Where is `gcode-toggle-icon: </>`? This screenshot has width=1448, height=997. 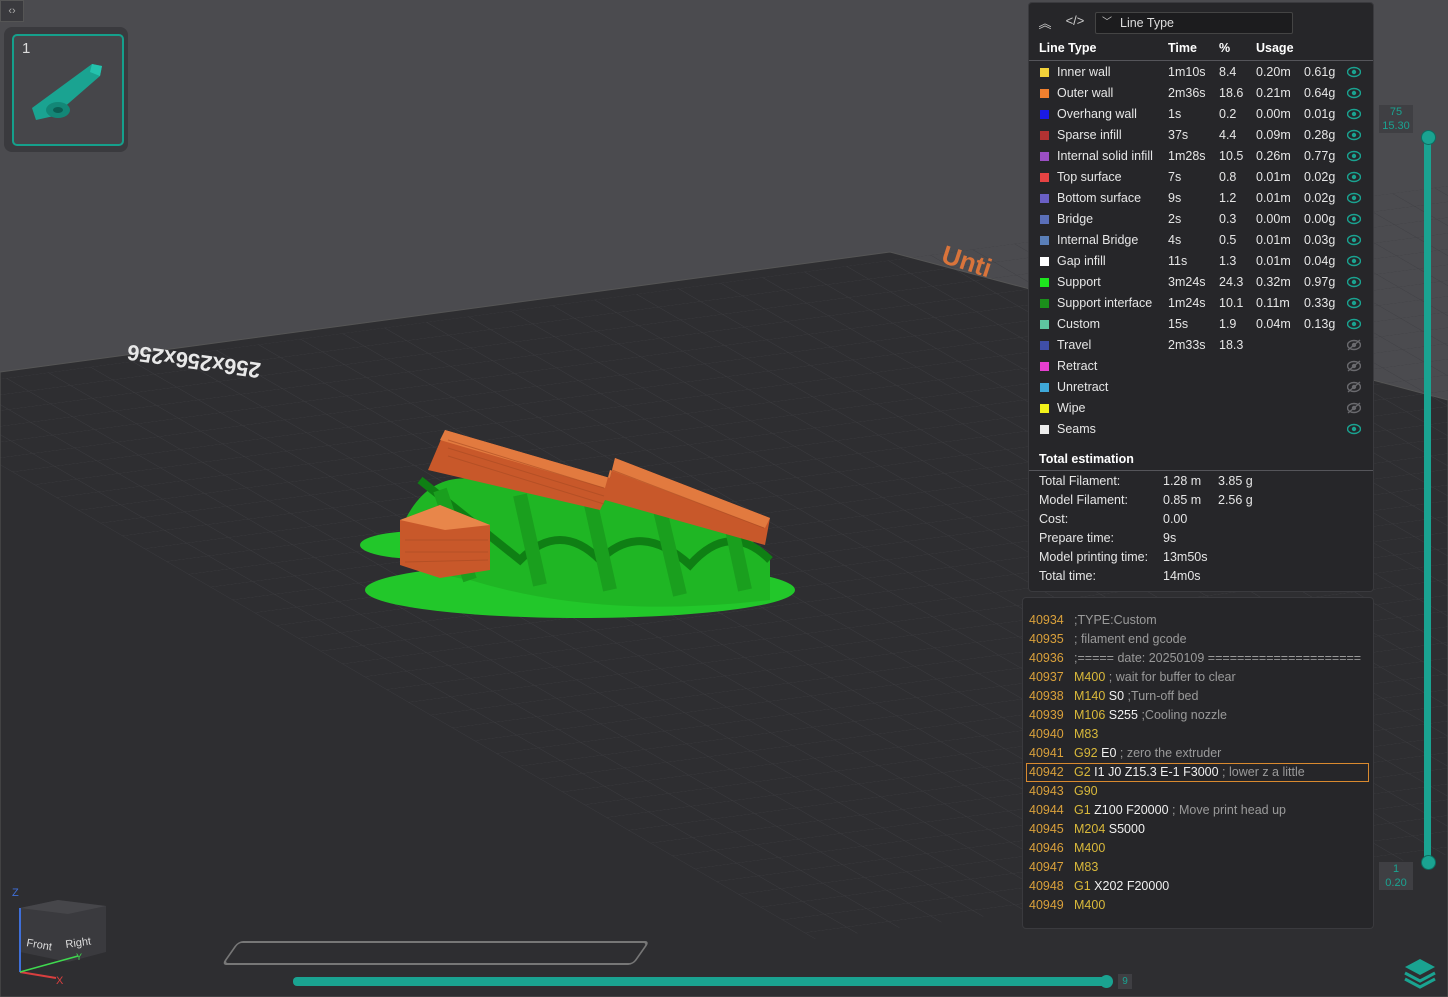 gcode-toggle-icon: </> is located at coordinates (1075, 21).